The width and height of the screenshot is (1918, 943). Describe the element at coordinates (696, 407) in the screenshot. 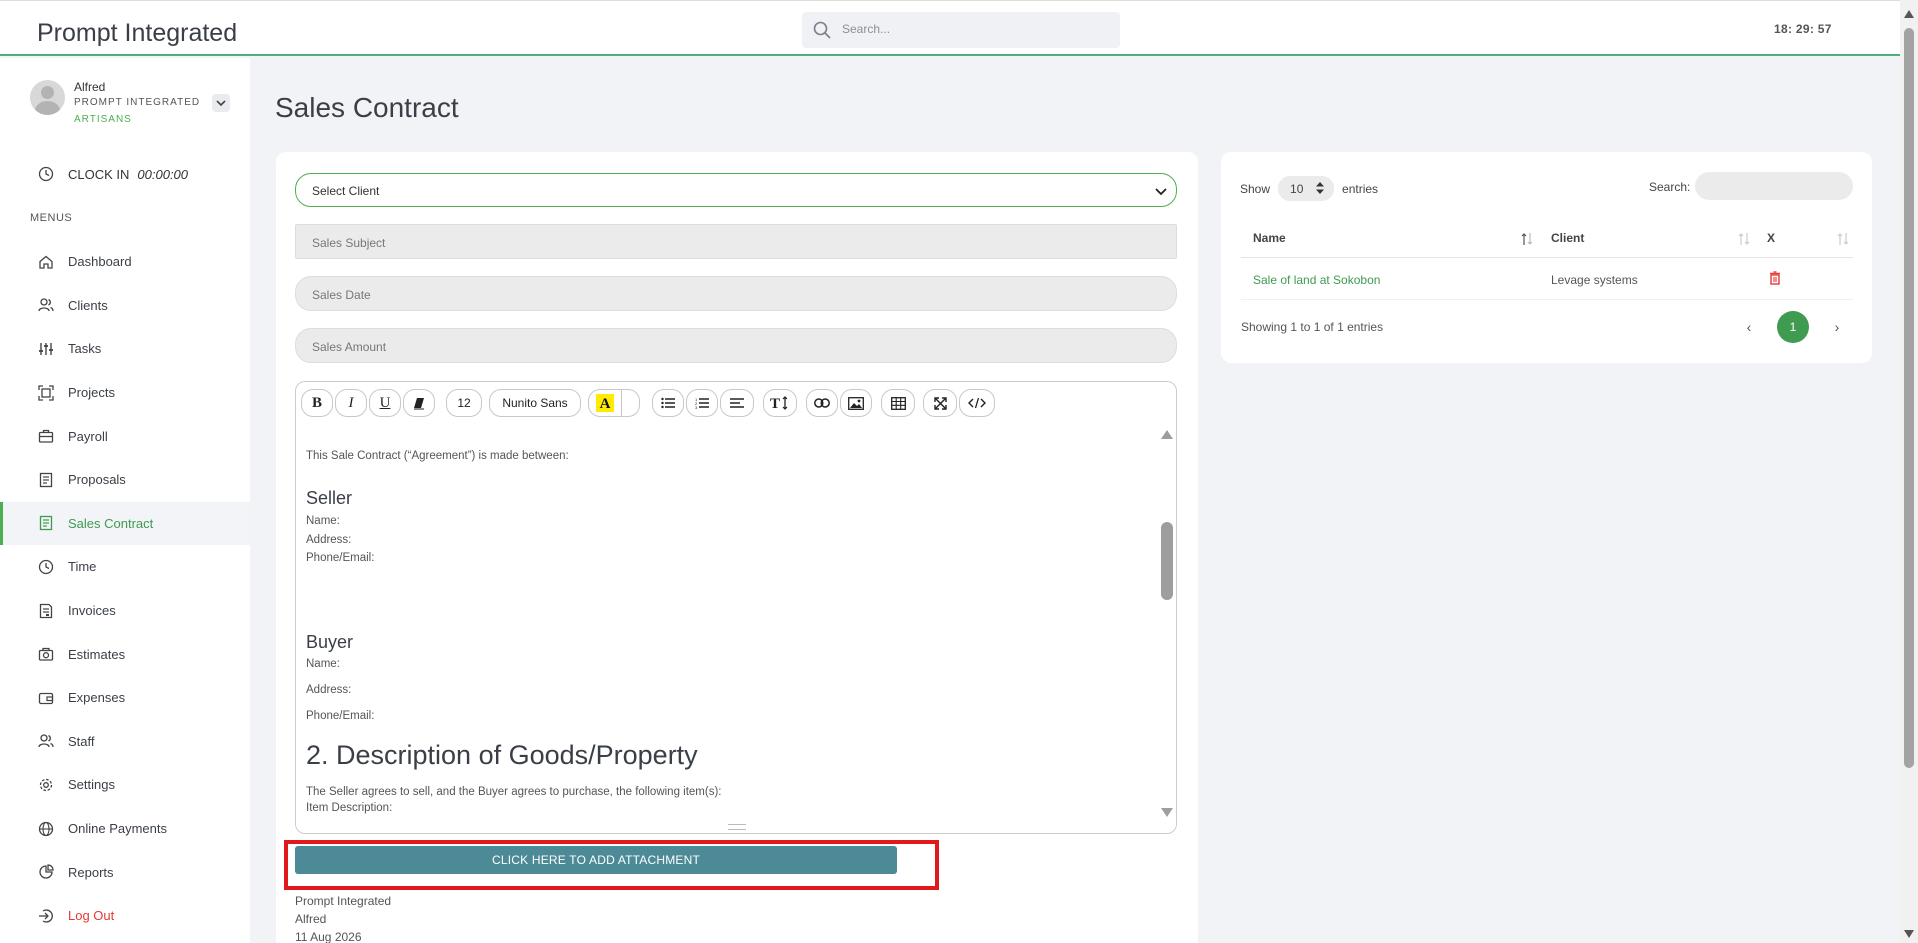

I see `svg-text: 3` at that location.